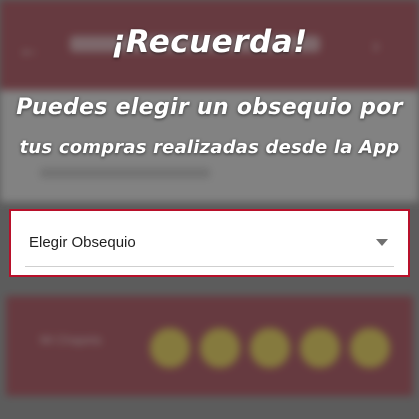 Image resolution: width=419 pixels, height=419 pixels. I want to click on chevron-down-icon, so click(382, 242).